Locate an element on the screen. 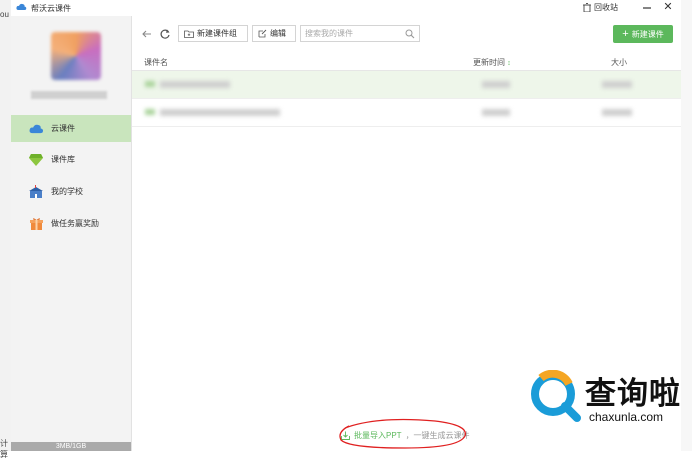  column-header-size: 大小 is located at coordinates (619, 62).